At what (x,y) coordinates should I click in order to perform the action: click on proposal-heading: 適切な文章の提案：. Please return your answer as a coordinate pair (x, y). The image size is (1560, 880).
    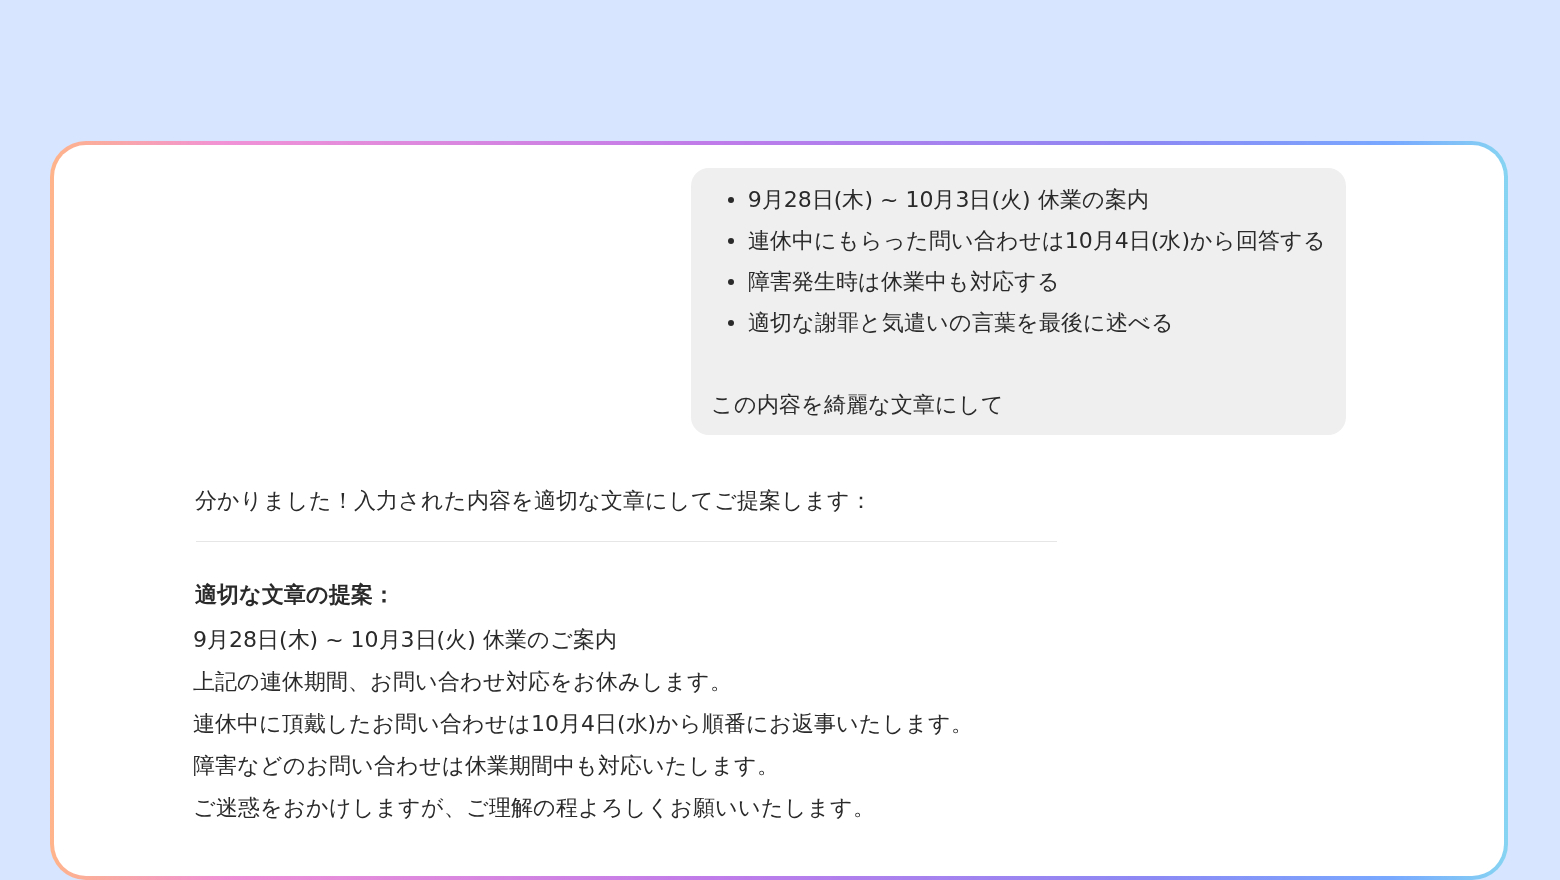
    Looking at the image, I should click on (295, 595).